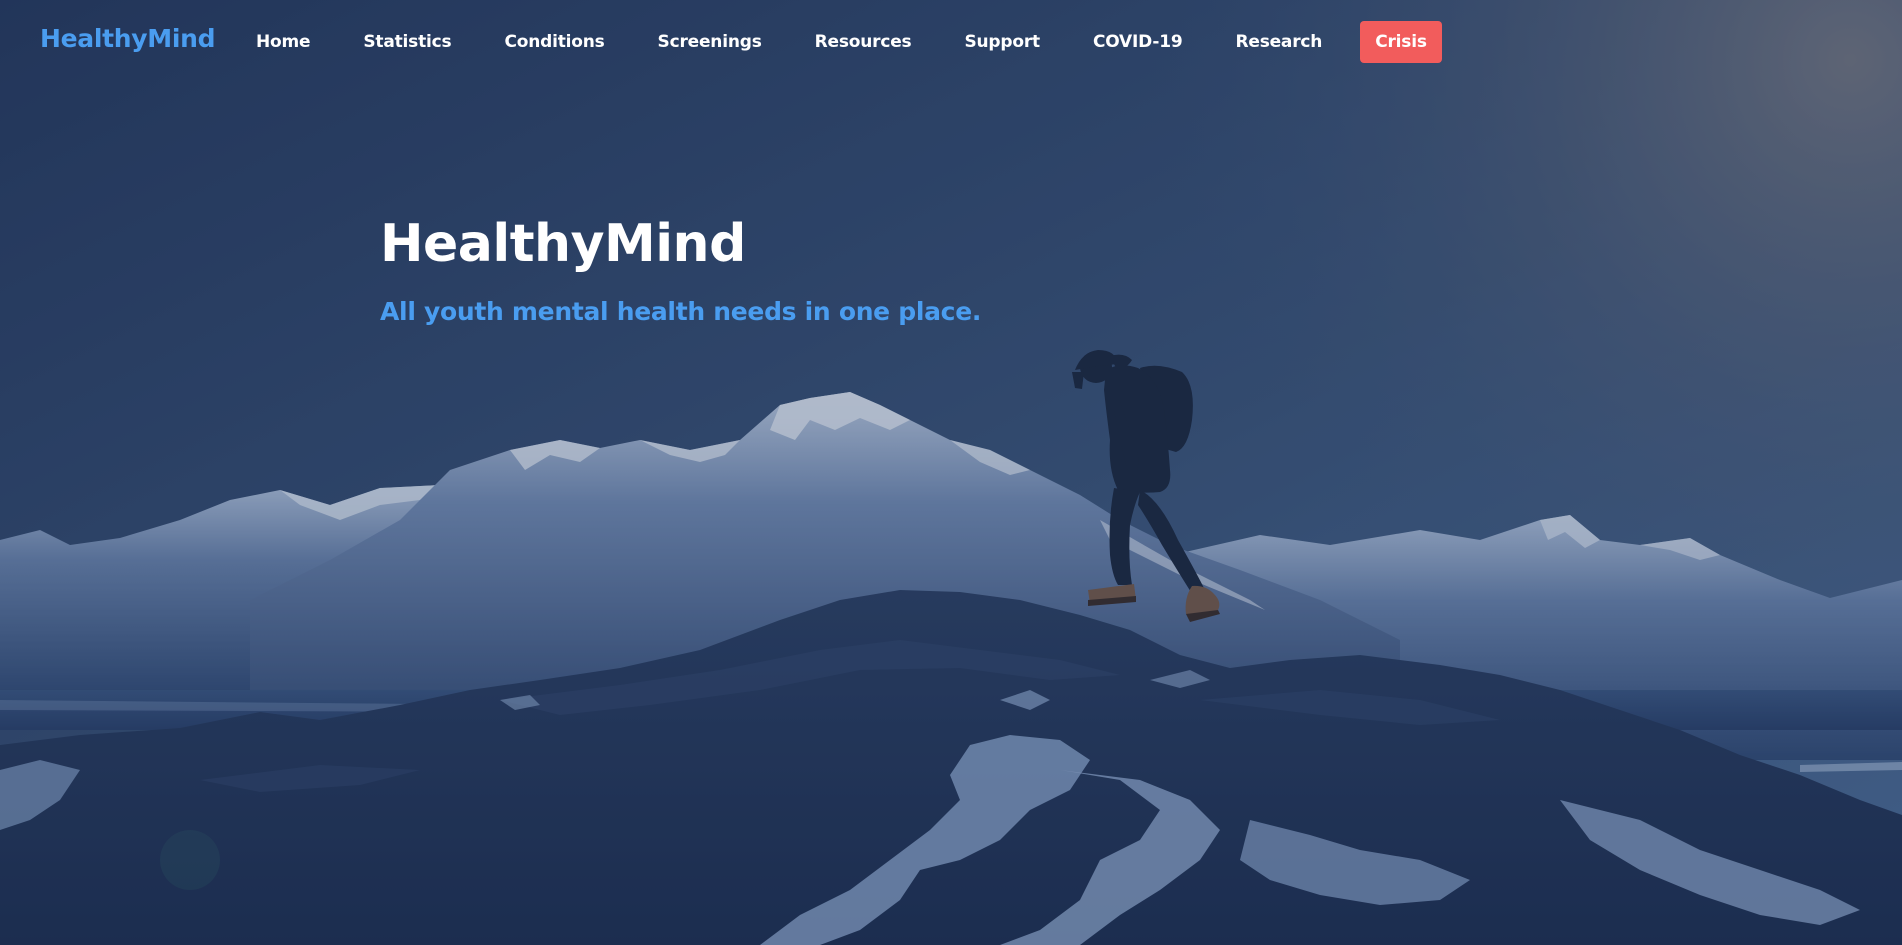  I want to click on crisis-button: Crisis, so click(1401, 42).